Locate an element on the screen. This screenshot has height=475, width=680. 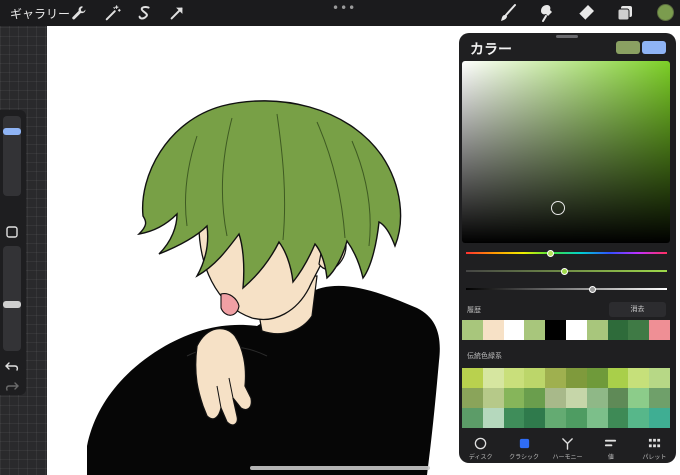
opacity-thumb is located at coordinates (12, 304).